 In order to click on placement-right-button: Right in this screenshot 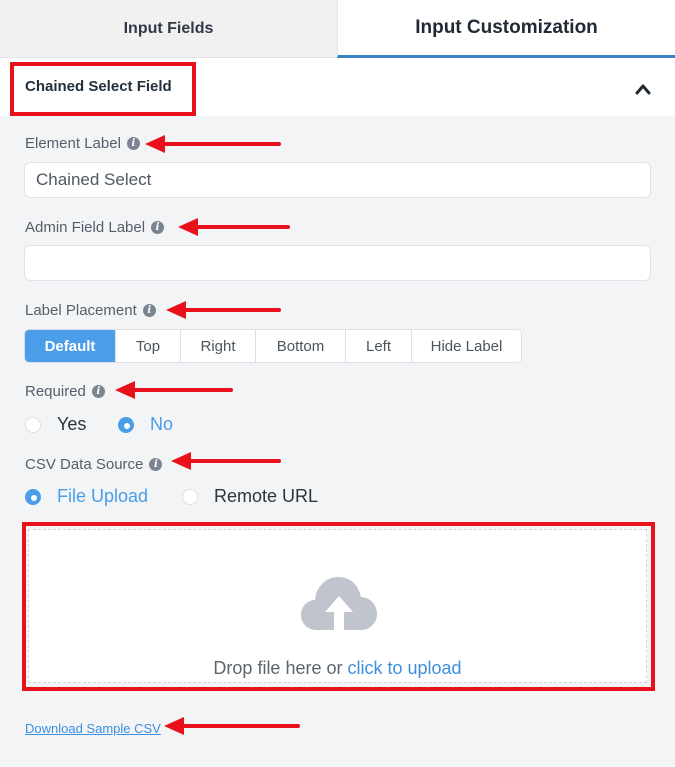, I will do `click(217, 346)`.